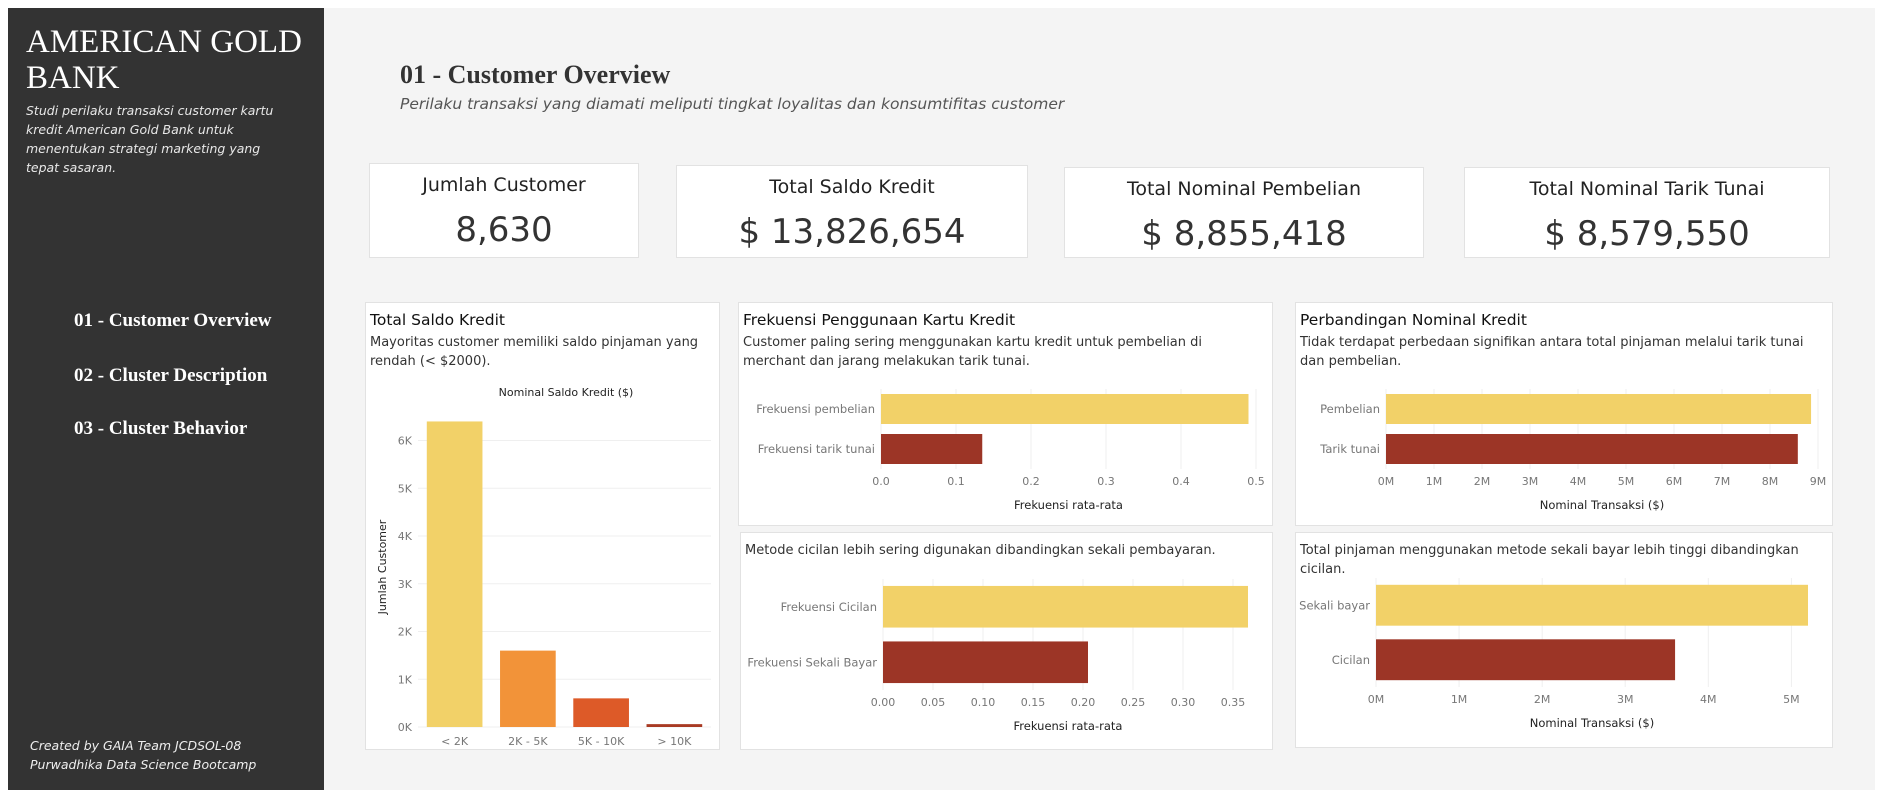 This screenshot has height=797, width=1881. I want to click on x-tick-label: 0.35, so click(1233, 702).